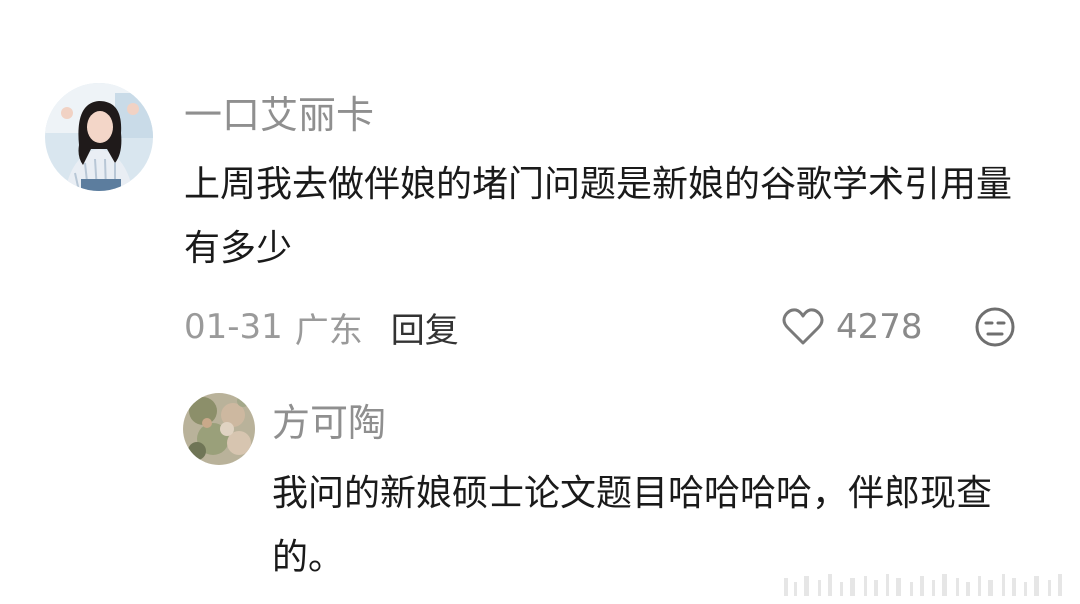 This screenshot has height=604, width=1080. What do you see at coordinates (803, 326) in the screenshot?
I see `heart-outline-icon` at bounding box center [803, 326].